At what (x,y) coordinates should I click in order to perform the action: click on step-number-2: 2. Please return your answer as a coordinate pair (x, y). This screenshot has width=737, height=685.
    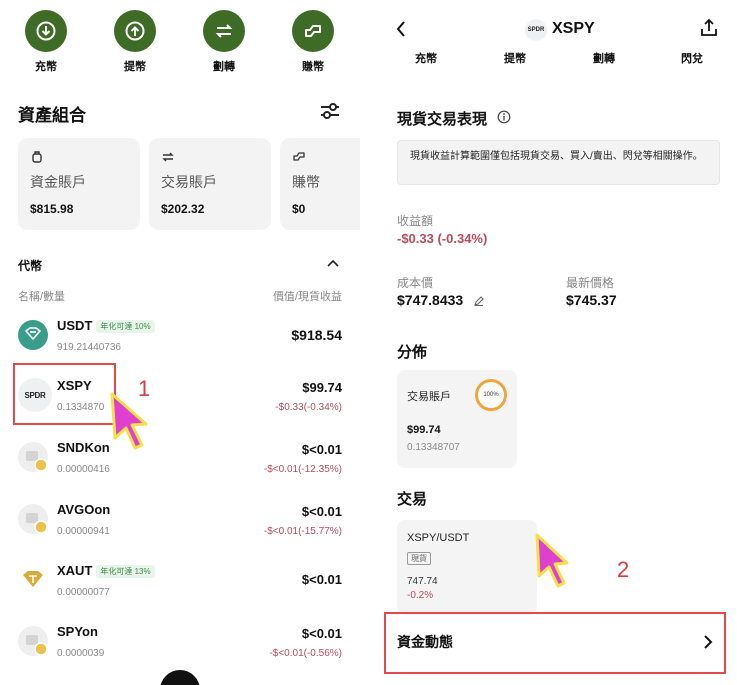
    Looking at the image, I should click on (623, 569).